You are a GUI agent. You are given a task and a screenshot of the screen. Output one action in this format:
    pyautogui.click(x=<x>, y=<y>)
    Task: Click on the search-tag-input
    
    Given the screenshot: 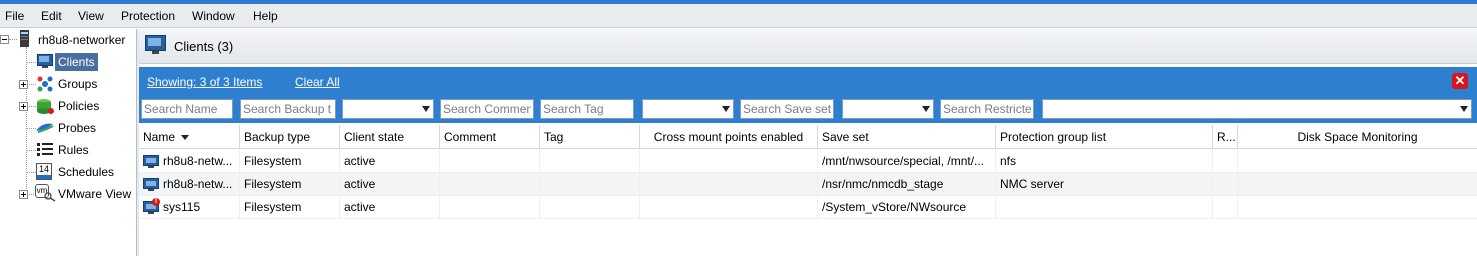 What is the action you would take?
    pyautogui.click(x=587, y=109)
    